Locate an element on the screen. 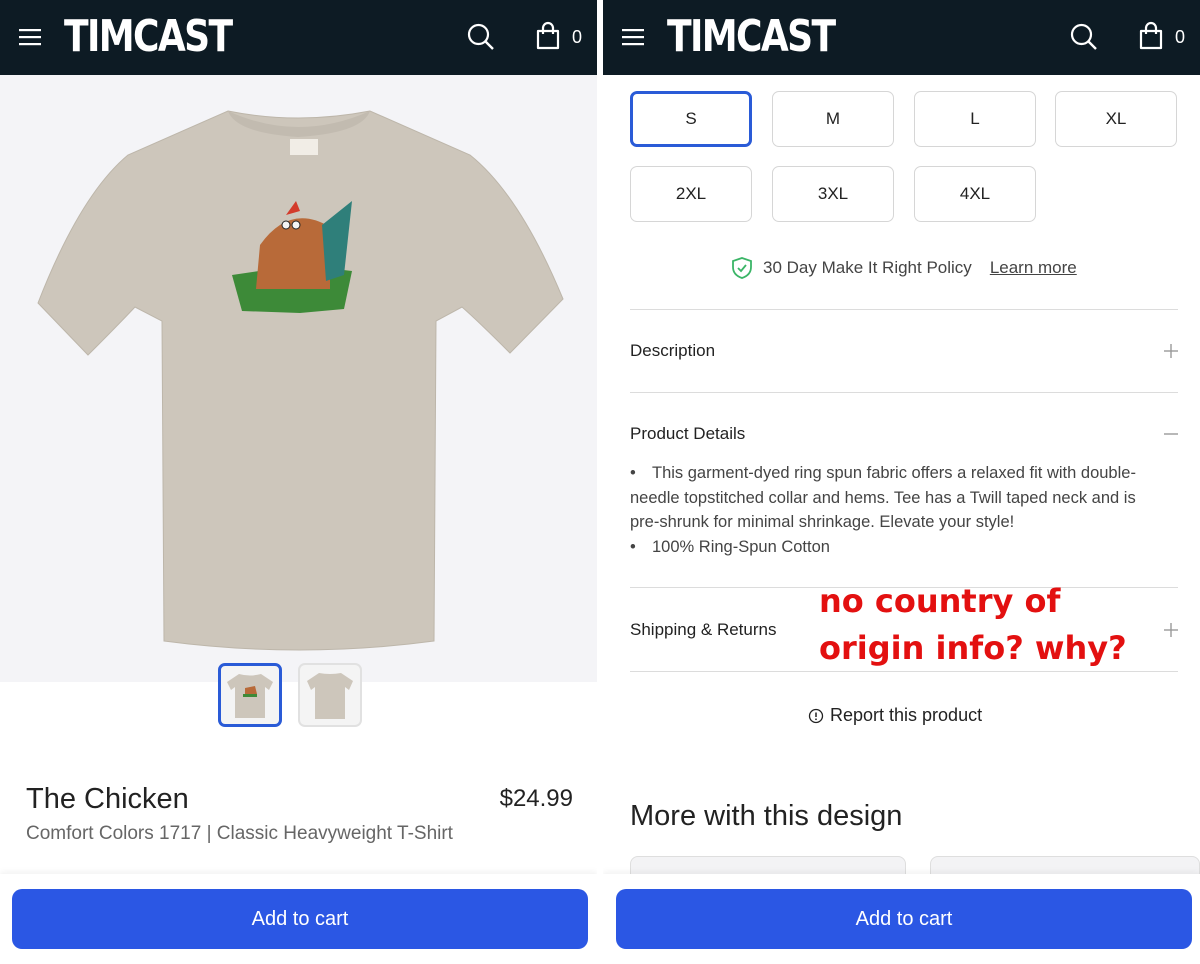 The height and width of the screenshot is (964, 1200). annotation-text: no country of origin info? why? is located at coordinates (973, 625).